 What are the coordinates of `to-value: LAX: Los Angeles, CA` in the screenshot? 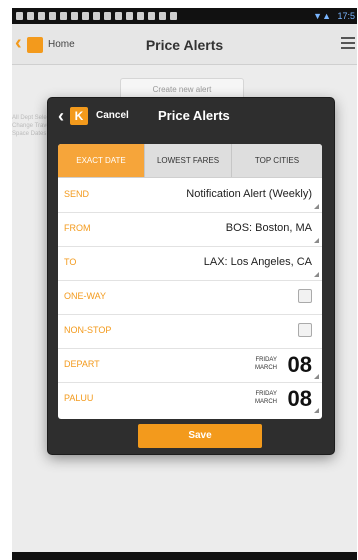 It's located at (257, 262).